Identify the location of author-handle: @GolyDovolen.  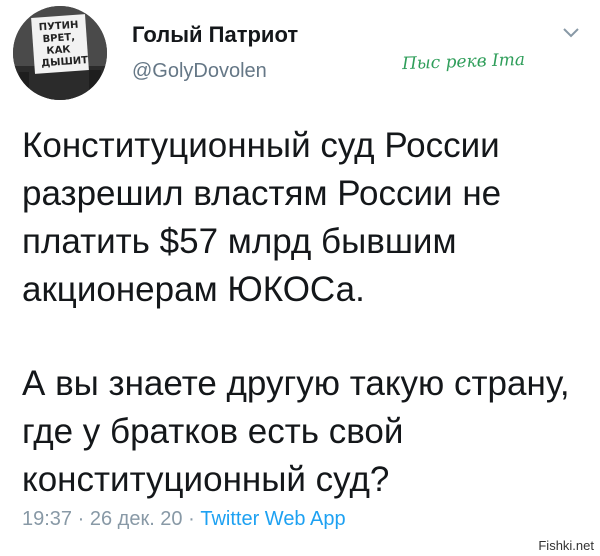
(199, 71).